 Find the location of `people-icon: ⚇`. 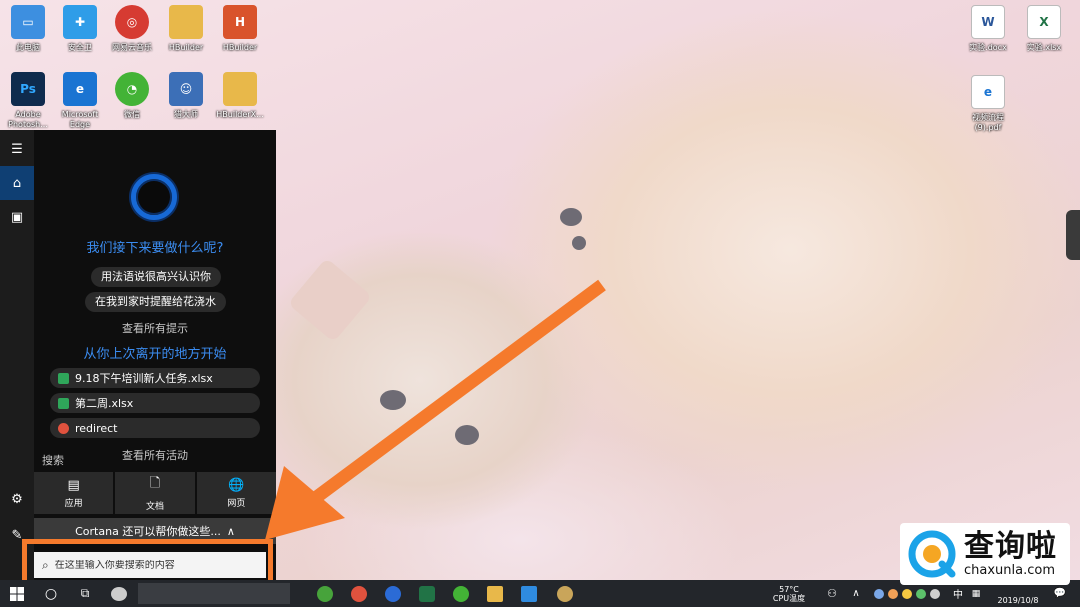

people-icon: ⚇ is located at coordinates (832, 593).